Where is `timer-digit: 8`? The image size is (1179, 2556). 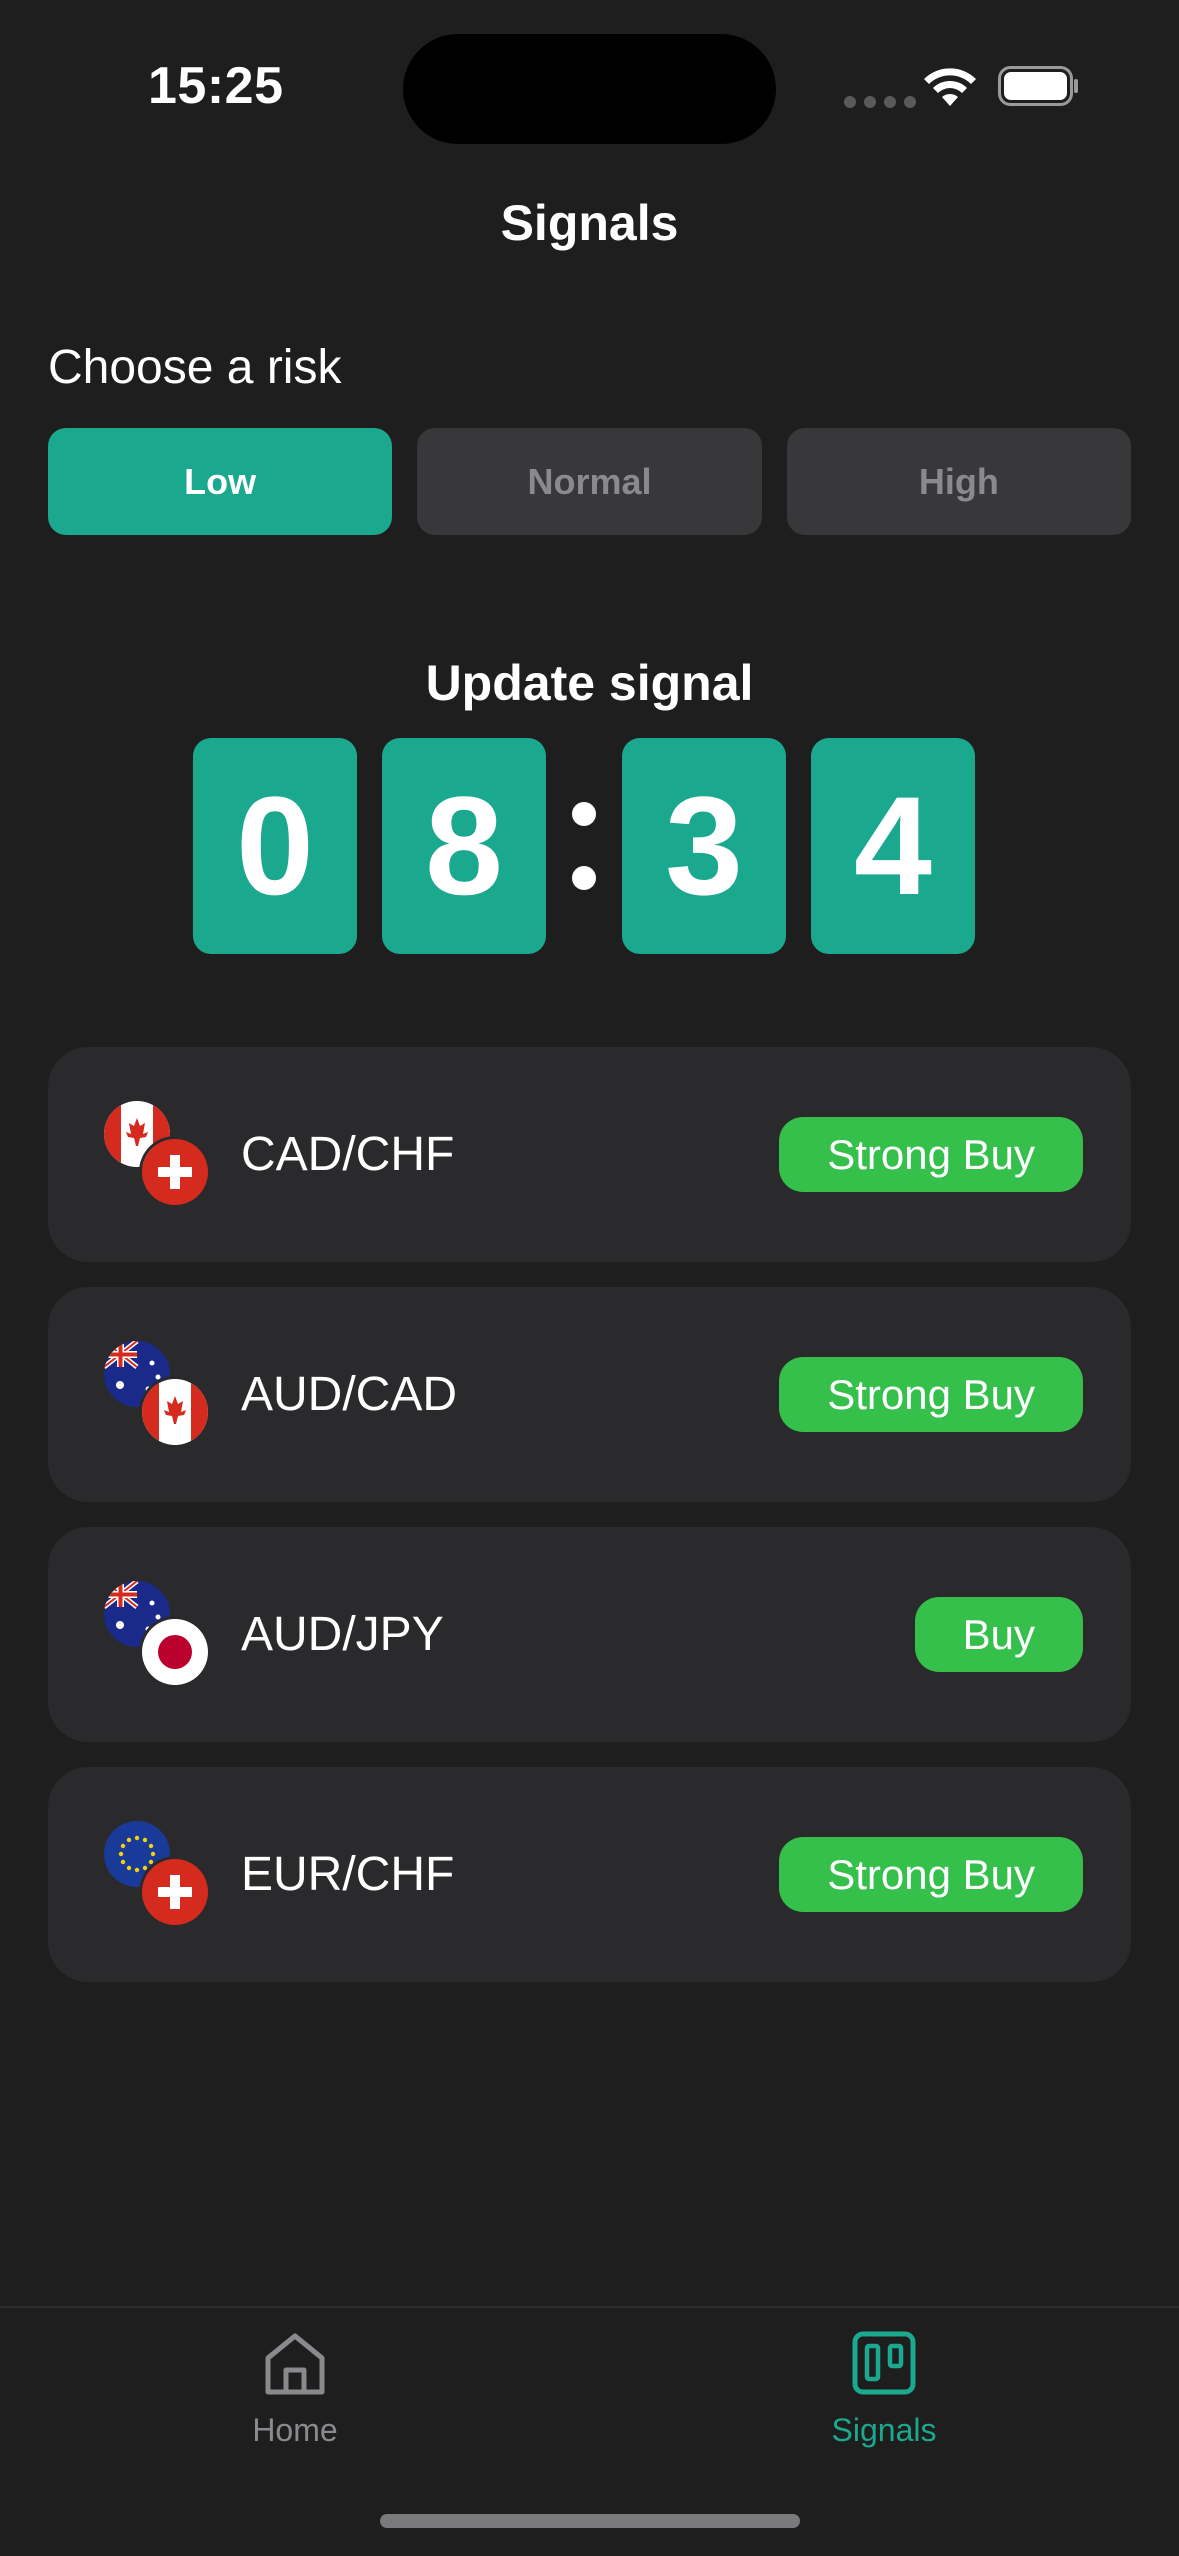 timer-digit: 8 is located at coordinates (464, 846).